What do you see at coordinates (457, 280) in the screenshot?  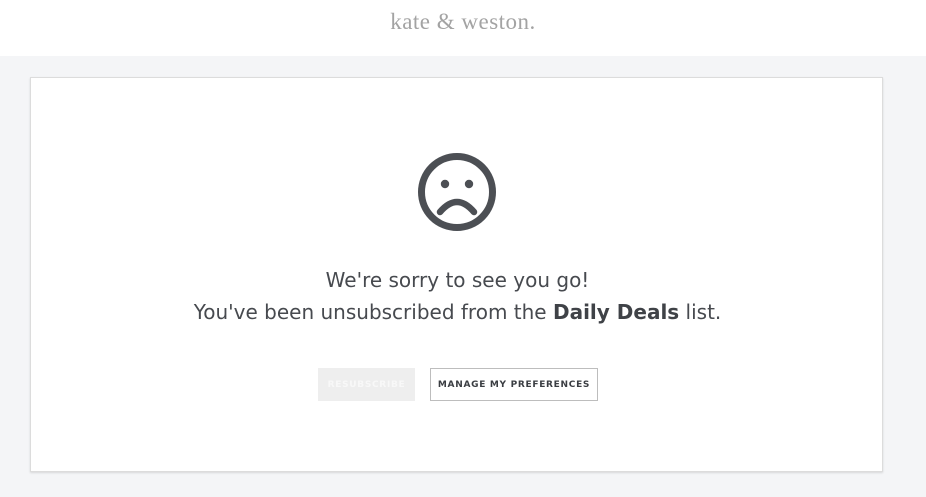 I see `message-line-1: We're sorry to see you go!` at bounding box center [457, 280].